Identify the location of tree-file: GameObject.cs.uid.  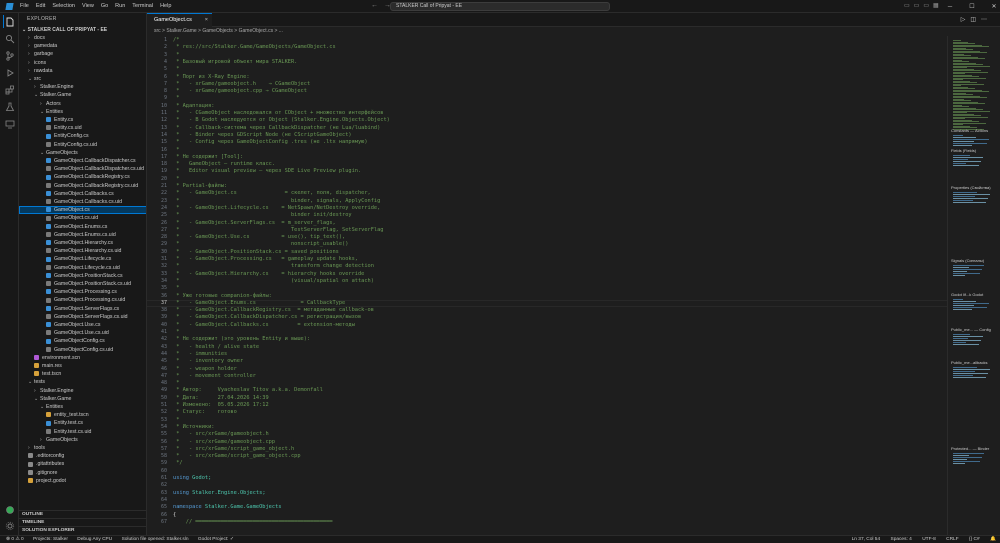
(82, 218).